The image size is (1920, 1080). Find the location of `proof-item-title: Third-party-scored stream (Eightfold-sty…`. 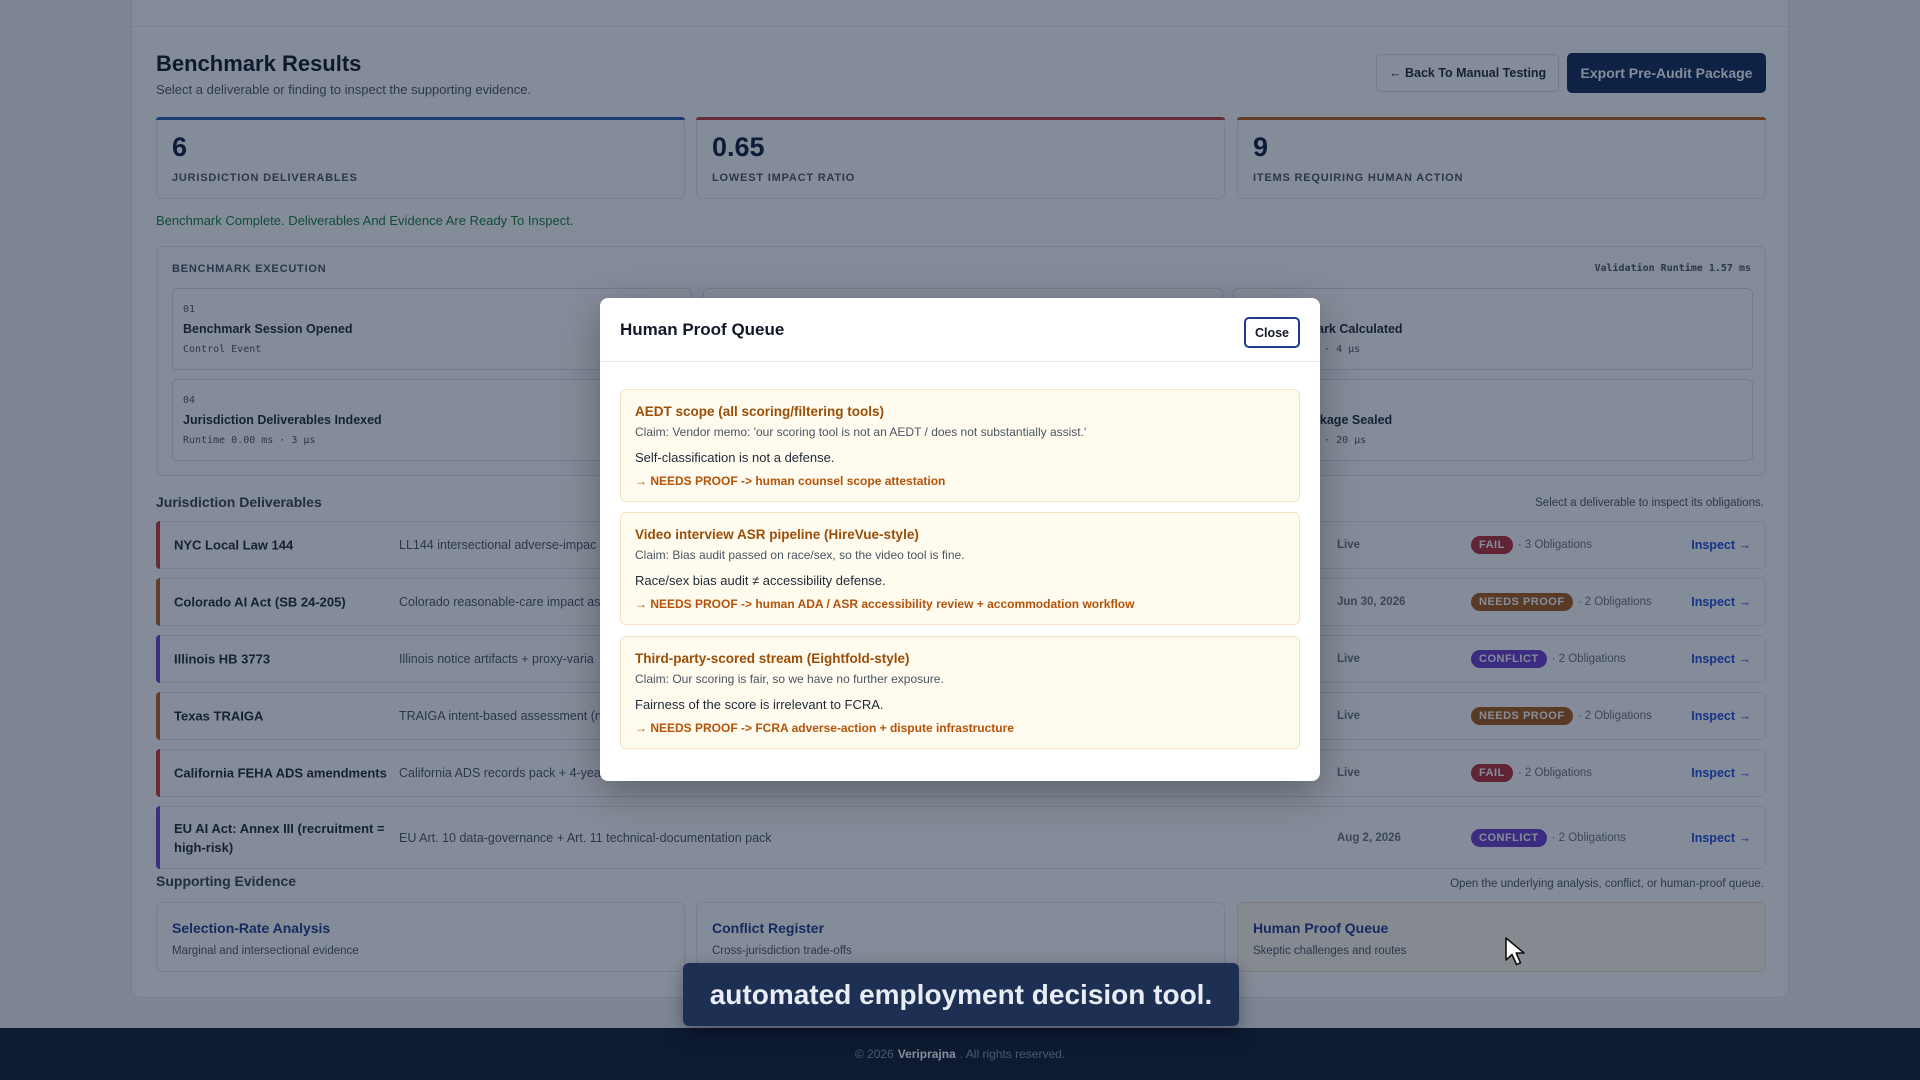

proof-item-title: Third-party-scored stream (Eightfold-sty… is located at coordinates (772, 658).